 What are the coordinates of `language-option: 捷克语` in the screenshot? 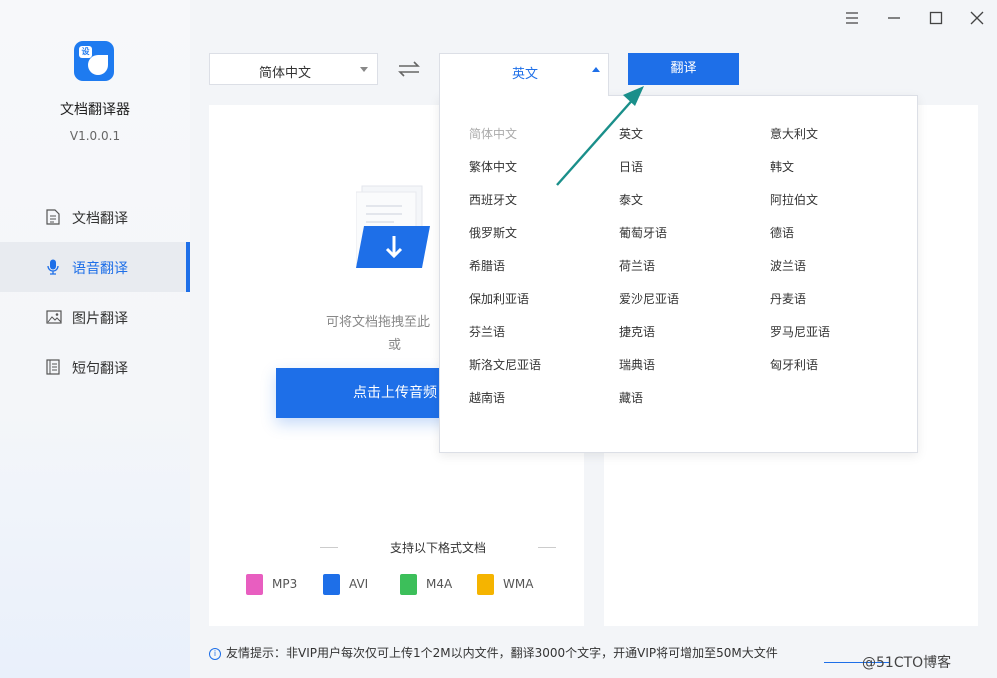 It's located at (637, 331).